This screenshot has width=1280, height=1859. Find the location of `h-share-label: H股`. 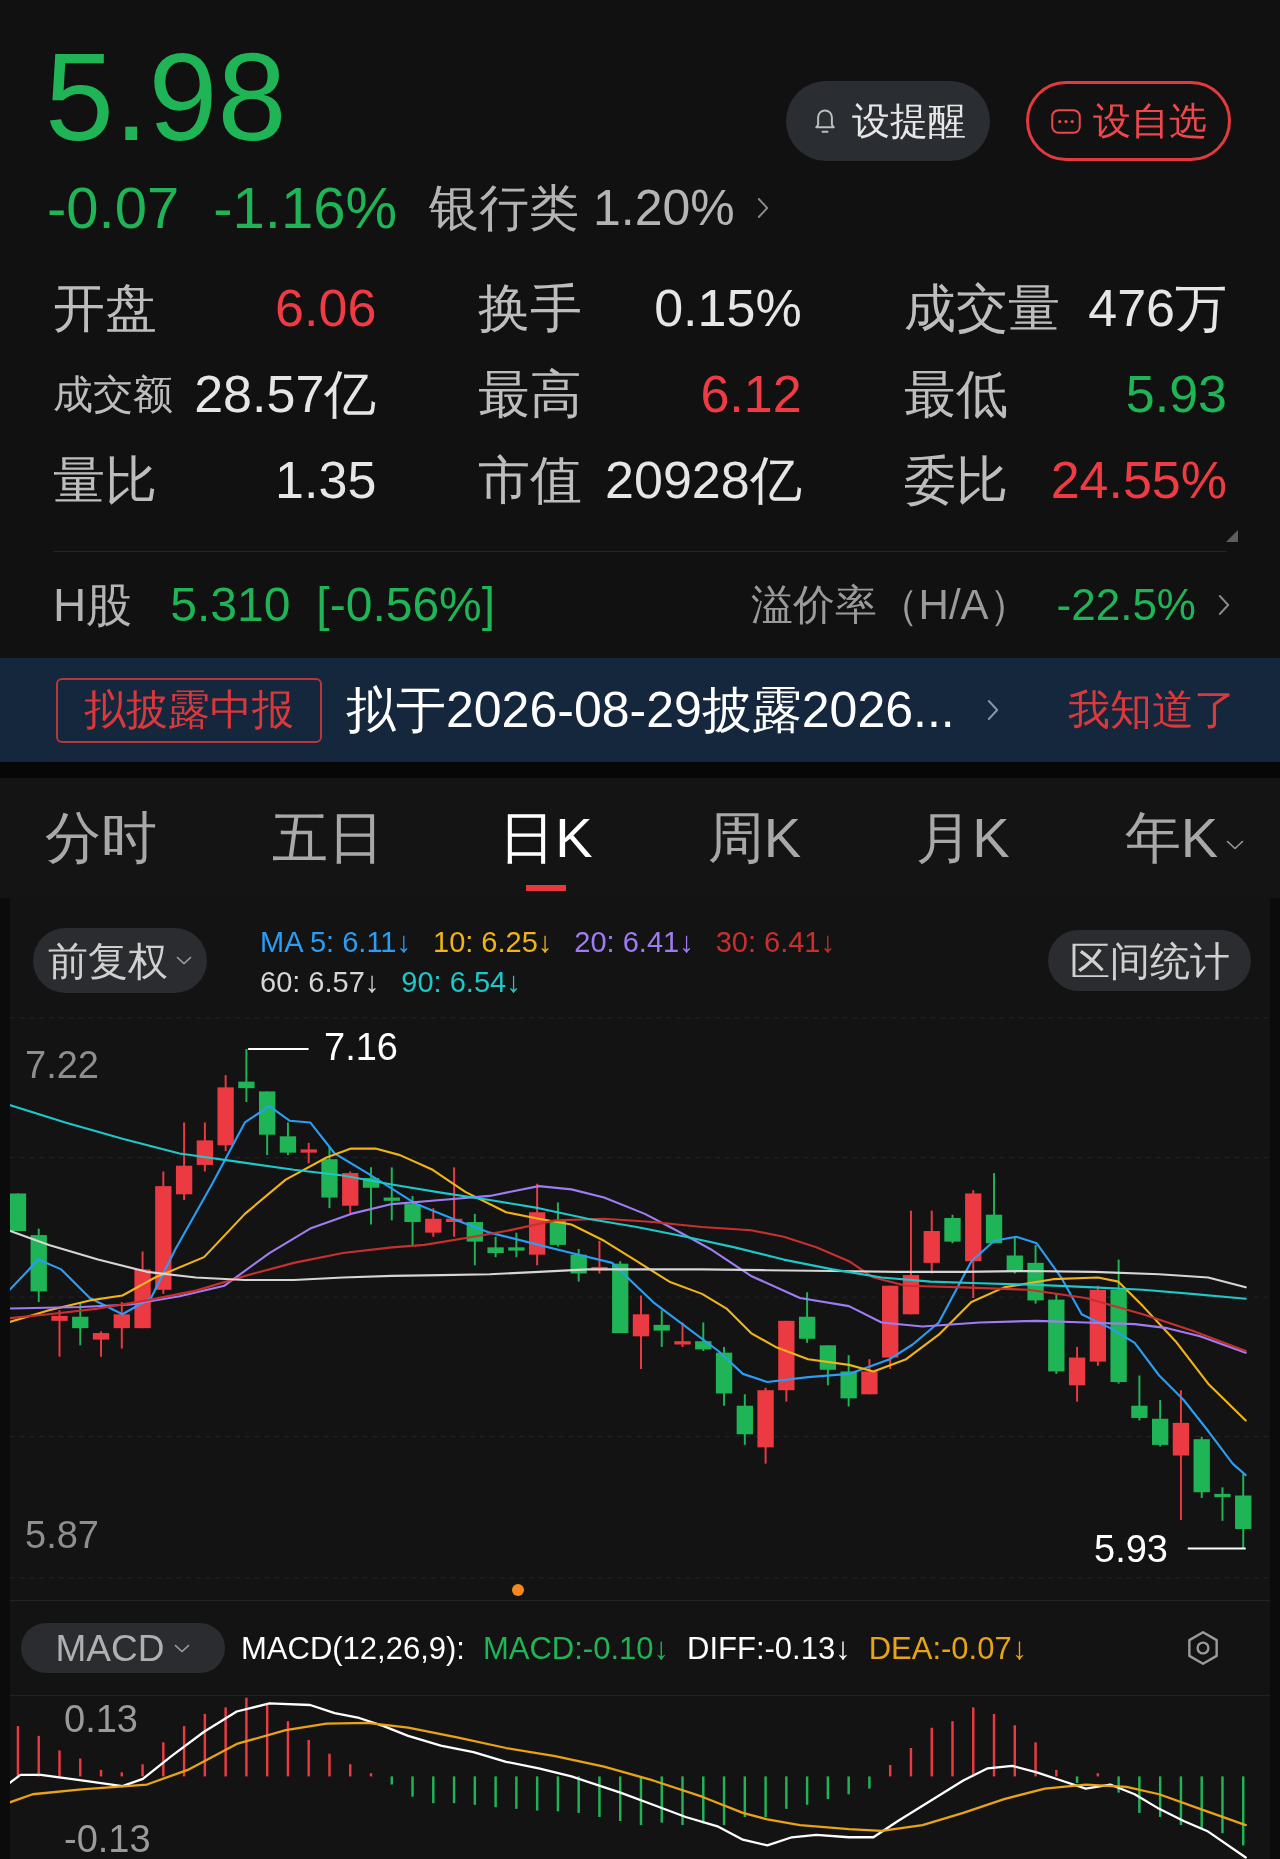

h-share-label: H股 is located at coordinates (93, 605).